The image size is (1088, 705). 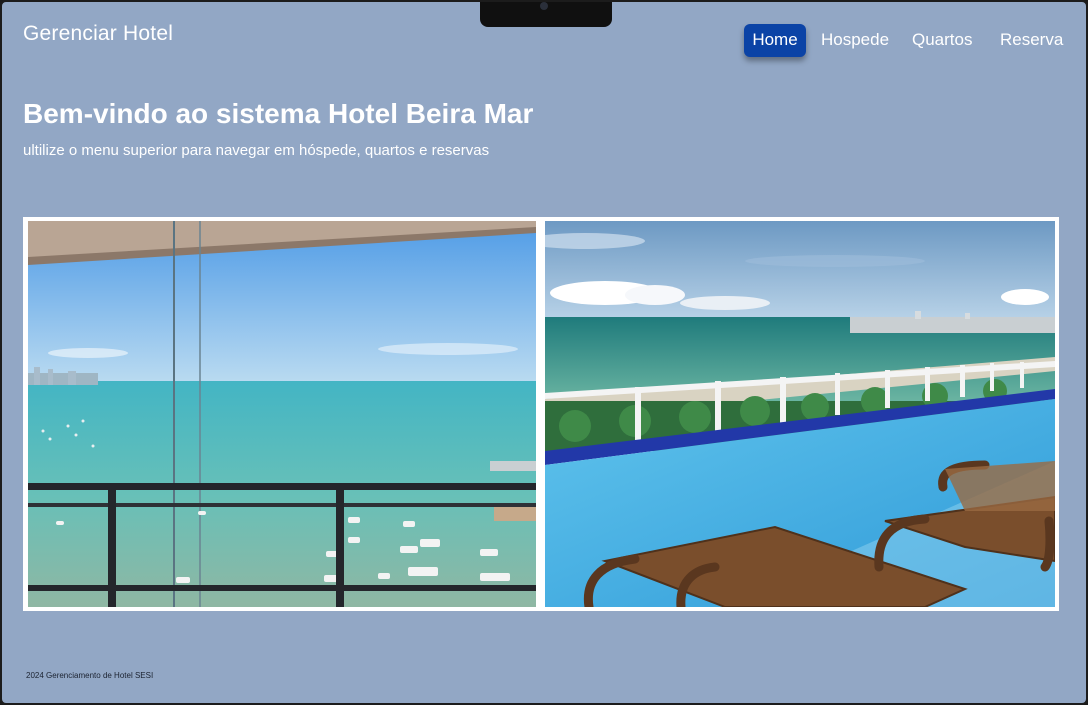 I want to click on nav-home: Home, so click(x=775, y=40).